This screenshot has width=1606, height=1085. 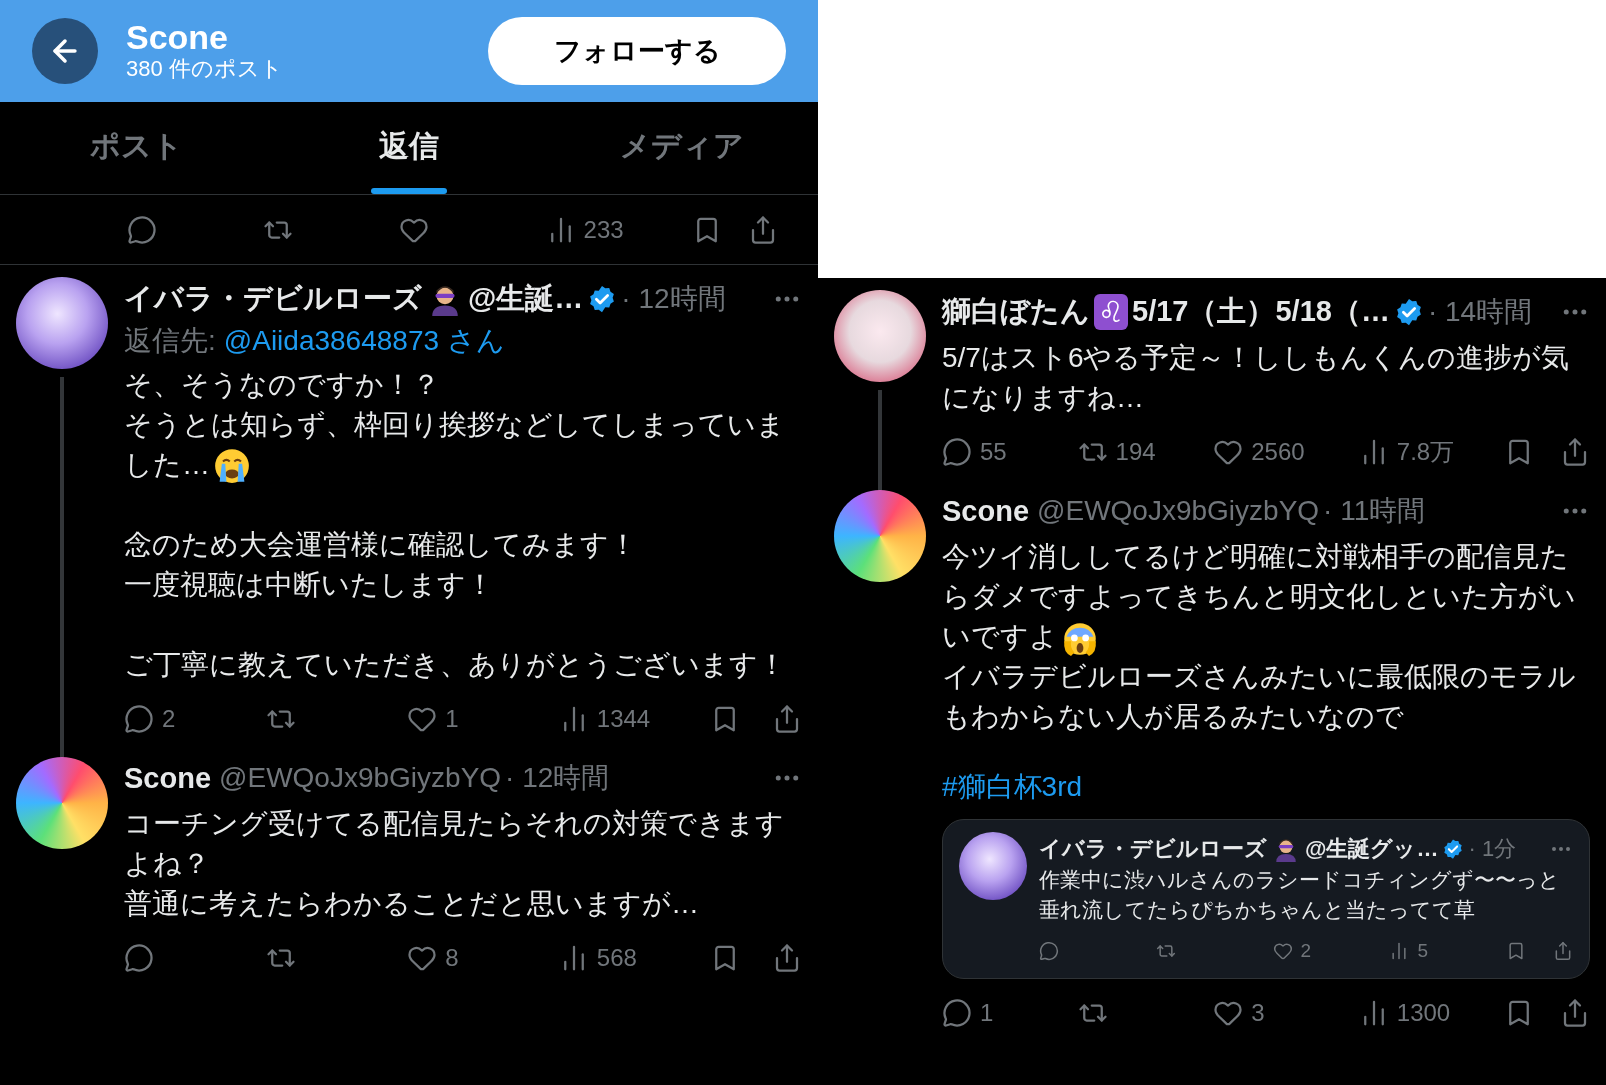 I want to click on post-text: そ、そうなのですか！？, so click(x=282, y=384).